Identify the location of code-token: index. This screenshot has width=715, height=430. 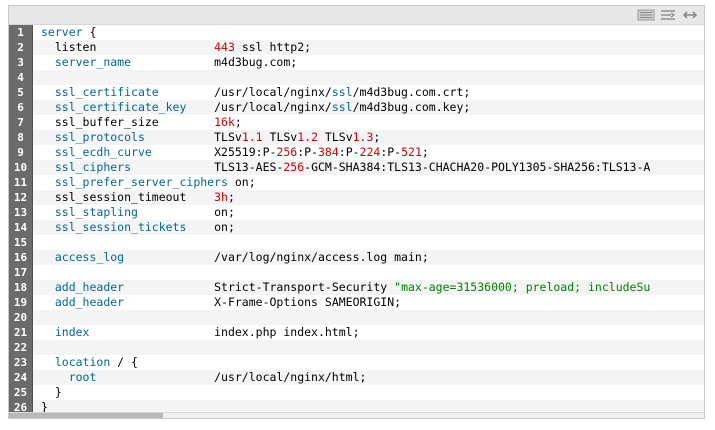
(72, 332).